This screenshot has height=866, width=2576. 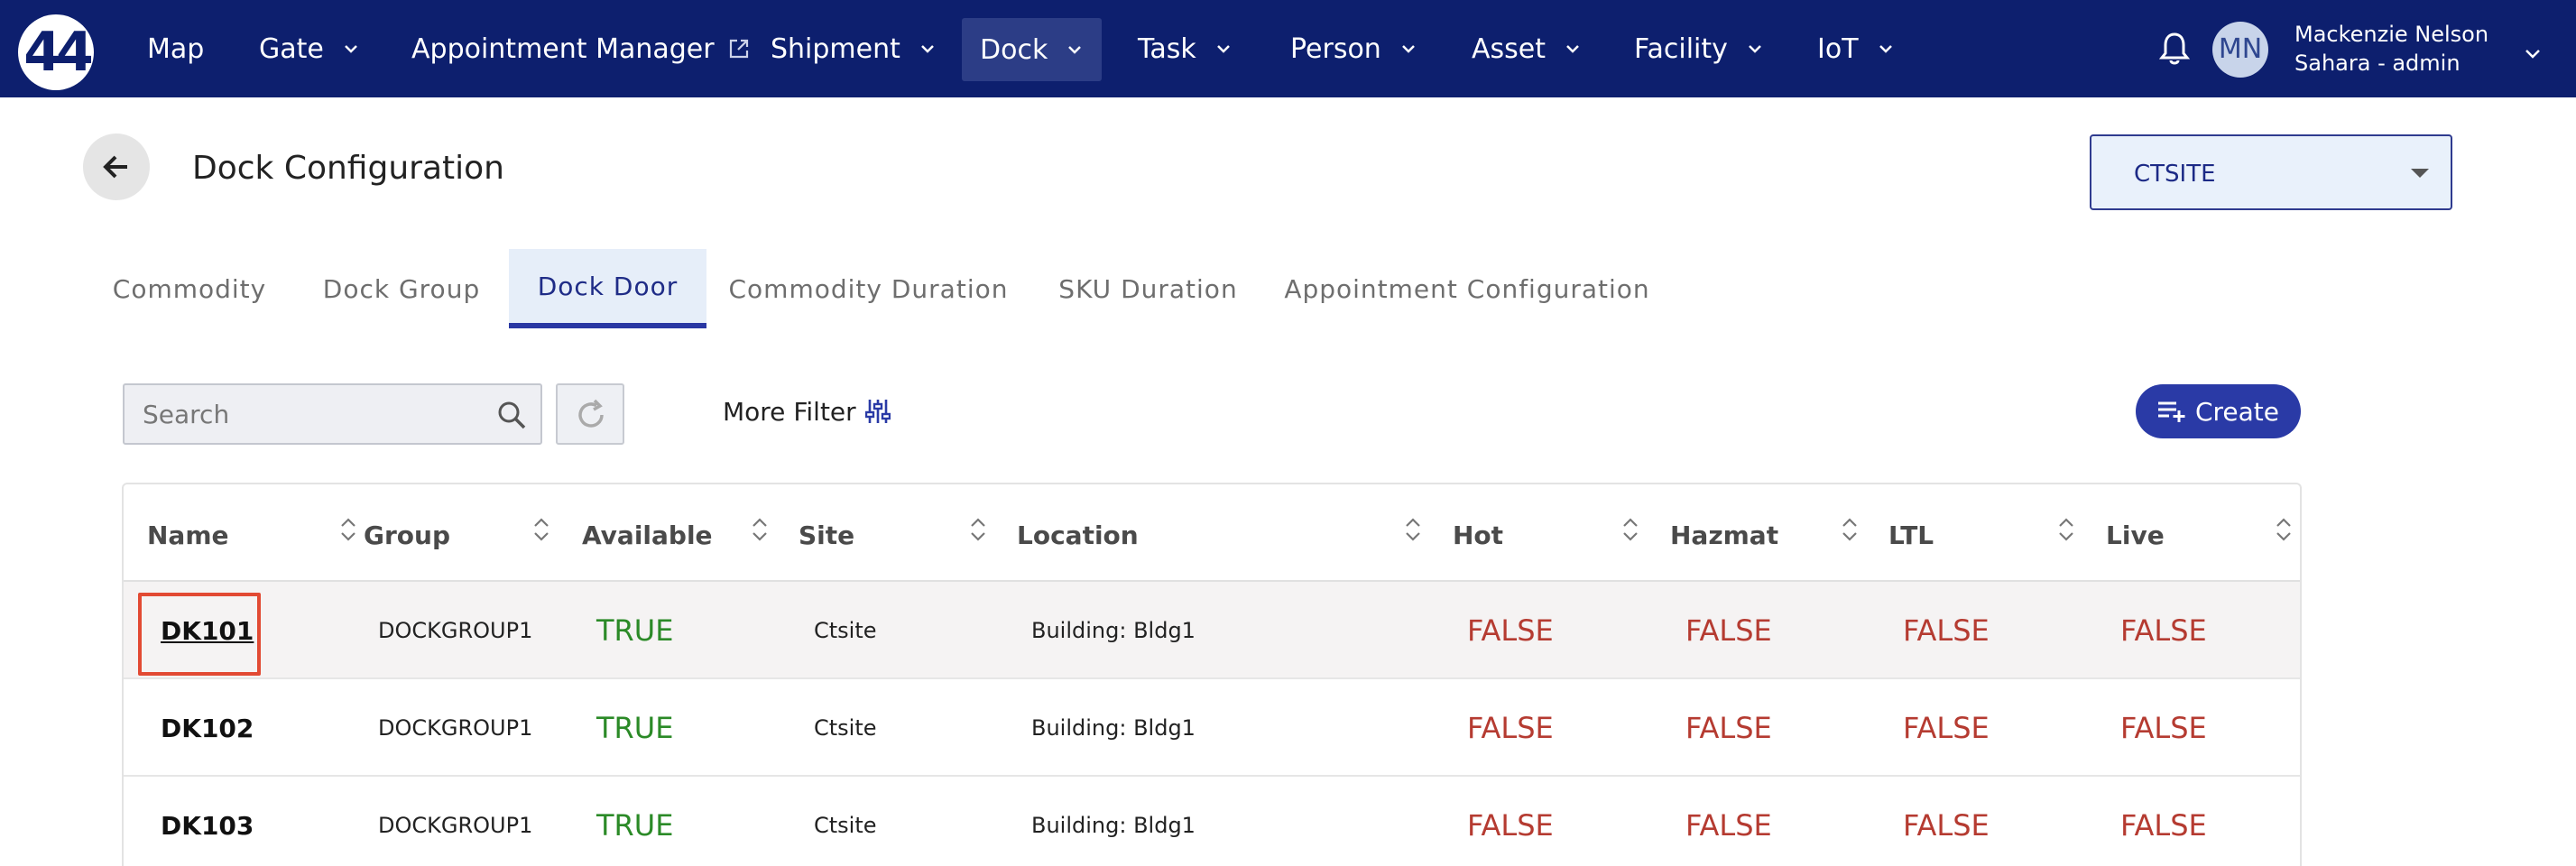 I want to click on nav-item-shipment: Shipment, so click(x=853, y=48).